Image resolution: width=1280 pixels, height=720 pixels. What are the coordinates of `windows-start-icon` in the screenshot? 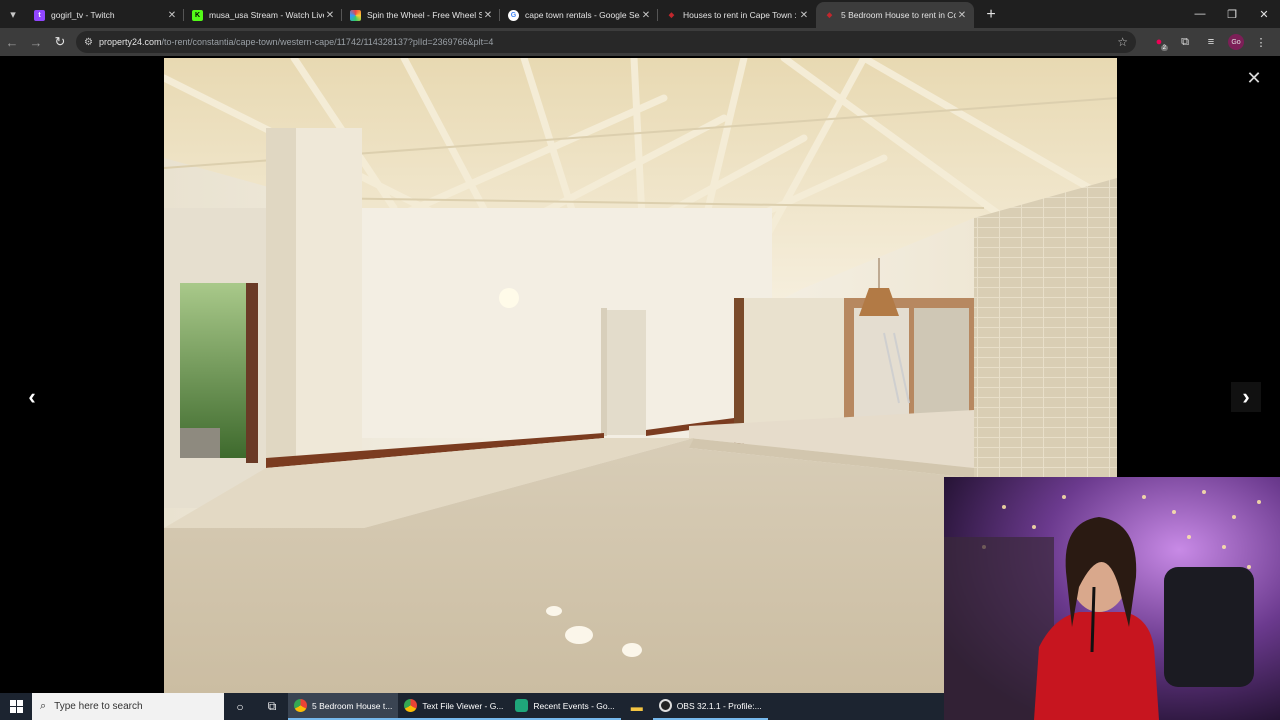 It's located at (16, 706).